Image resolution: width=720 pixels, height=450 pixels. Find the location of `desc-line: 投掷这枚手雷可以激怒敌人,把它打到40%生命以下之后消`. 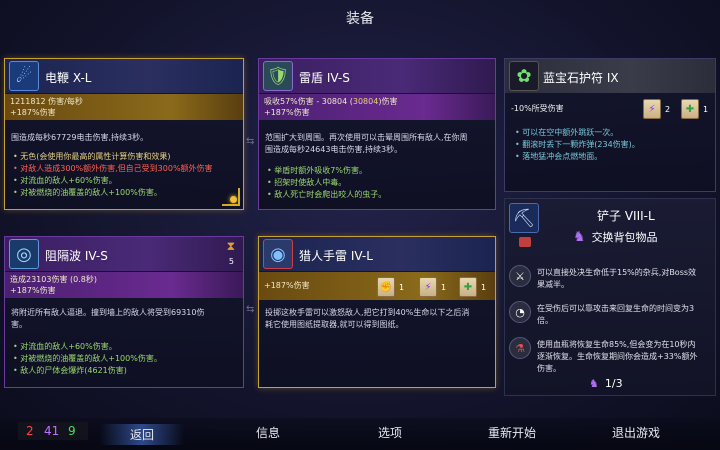

desc-line: 投掷这枚手雷可以激怒敌人,把它打到40%生命以下之后消 is located at coordinates (367, 312).